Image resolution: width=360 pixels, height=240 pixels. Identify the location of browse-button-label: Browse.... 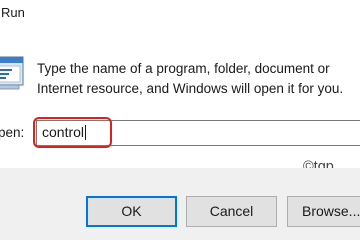
(331, 211).